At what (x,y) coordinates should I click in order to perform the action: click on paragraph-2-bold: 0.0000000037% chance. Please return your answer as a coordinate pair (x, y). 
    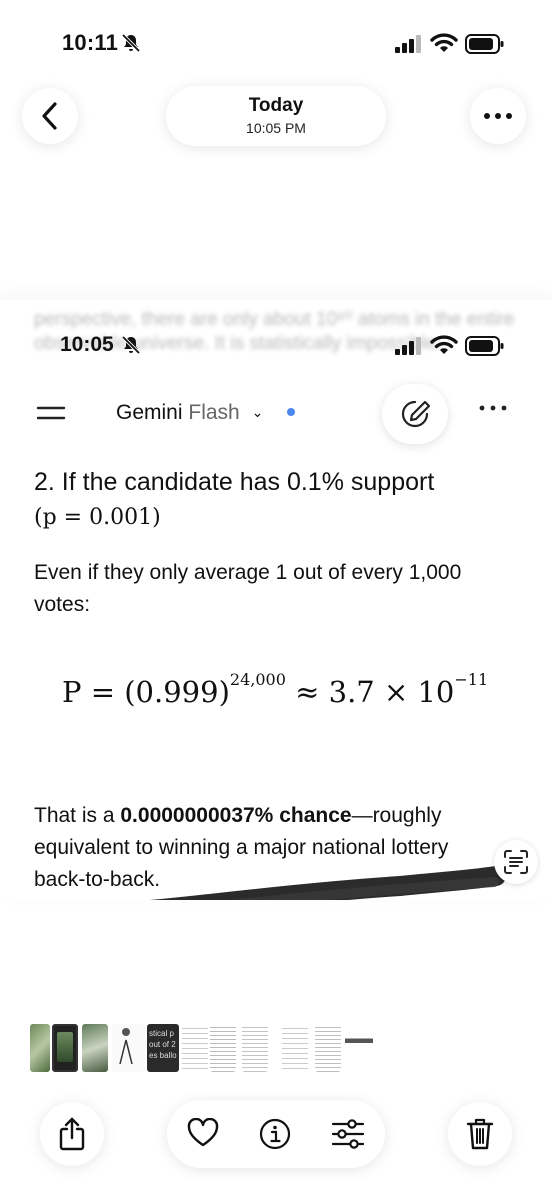
    Looking at the image, I should click on (236, 815).